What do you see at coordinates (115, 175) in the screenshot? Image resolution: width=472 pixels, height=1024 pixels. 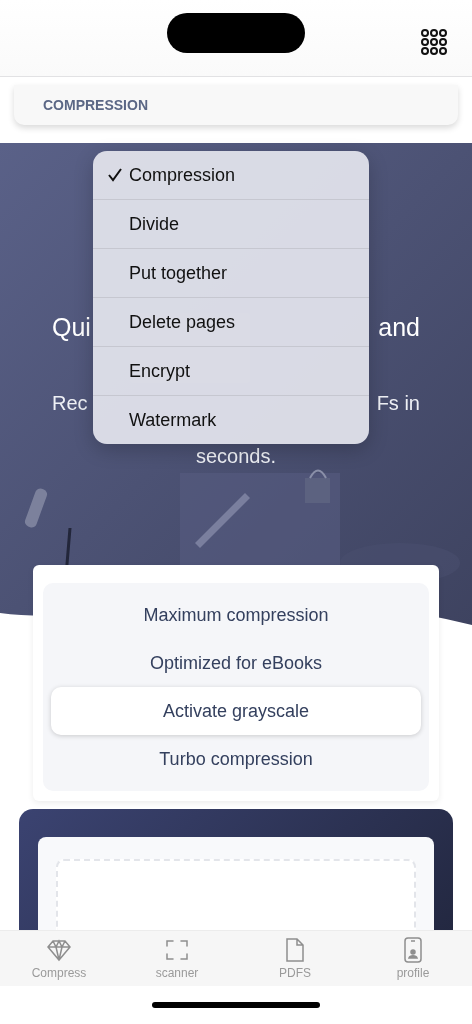 I see `checkmark-icon` at bounding box center [115, 175].